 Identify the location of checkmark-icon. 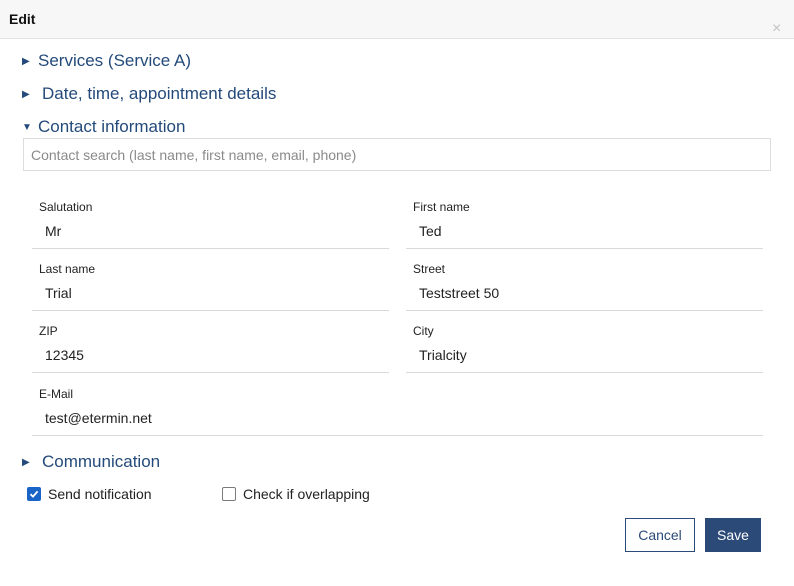
(34, 494).